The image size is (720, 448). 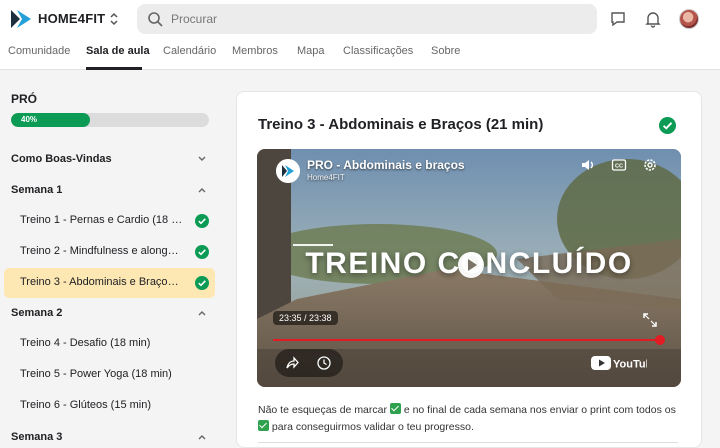 What do you see at coordinates (386, 165) in the screenshot?
I see `video-title: PRO - Abdominais e braços` at bounding box center [386, 165].